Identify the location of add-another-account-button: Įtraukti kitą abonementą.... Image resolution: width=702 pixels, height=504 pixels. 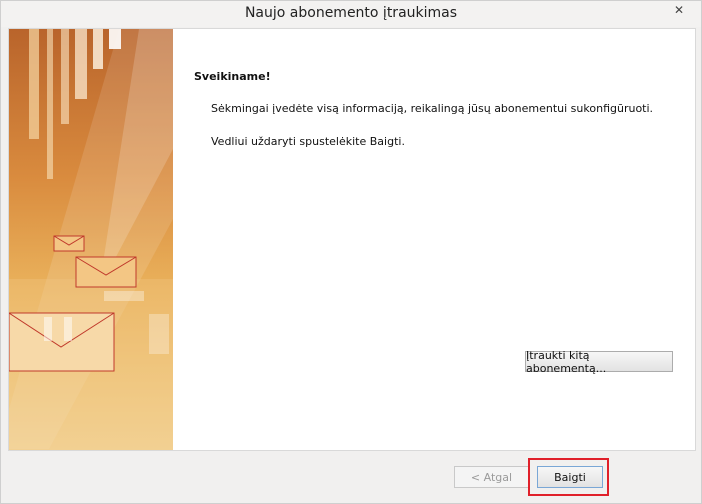
(599, 362).